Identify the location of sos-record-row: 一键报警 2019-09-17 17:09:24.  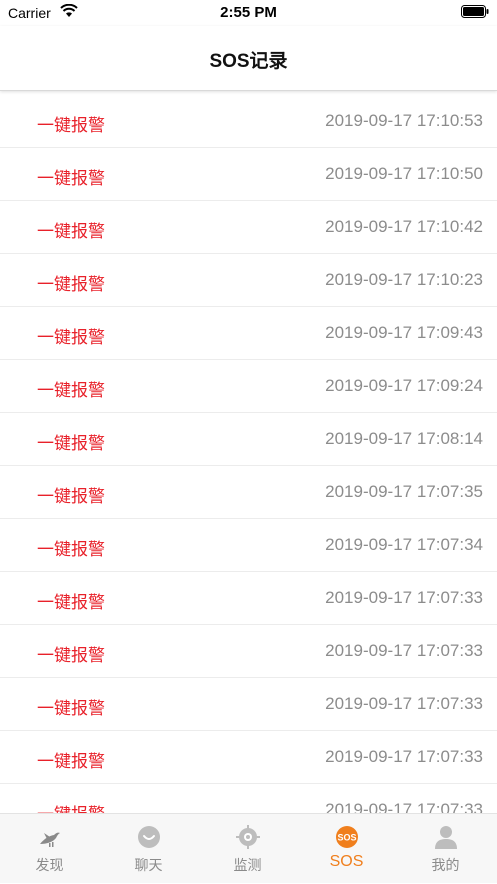
(248, 386).